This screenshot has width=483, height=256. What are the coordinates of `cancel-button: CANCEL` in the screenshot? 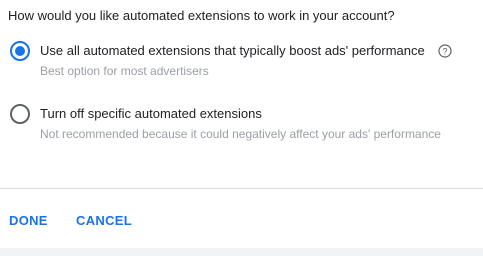 It's located at (104, 220).